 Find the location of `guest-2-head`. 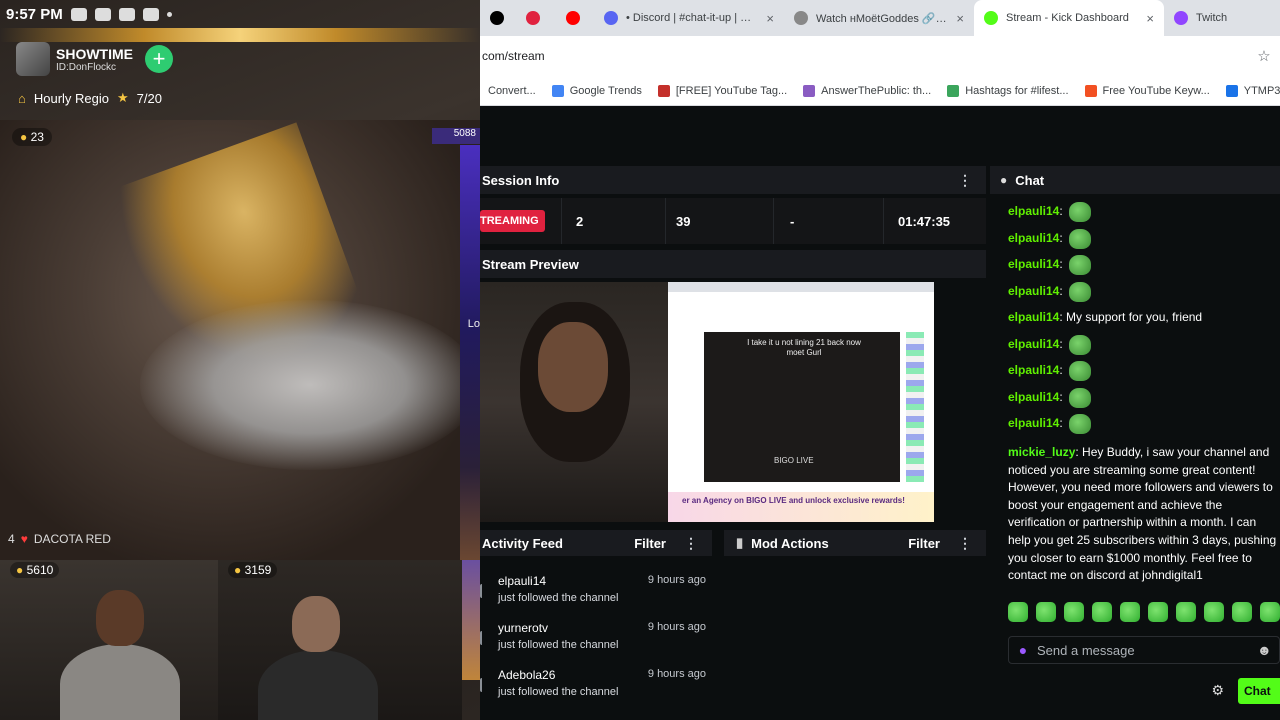

guest-2-head is located at coordinates (316, 624).